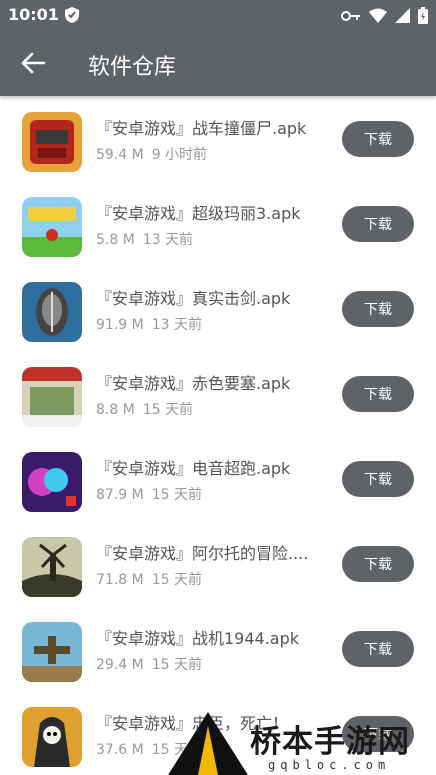 This screenshot has width=436, height=775. I want to click on list-item: 『安卓游戏』电音超跑.apk 87.9 M 15 天前 下载, so click(218, 478).